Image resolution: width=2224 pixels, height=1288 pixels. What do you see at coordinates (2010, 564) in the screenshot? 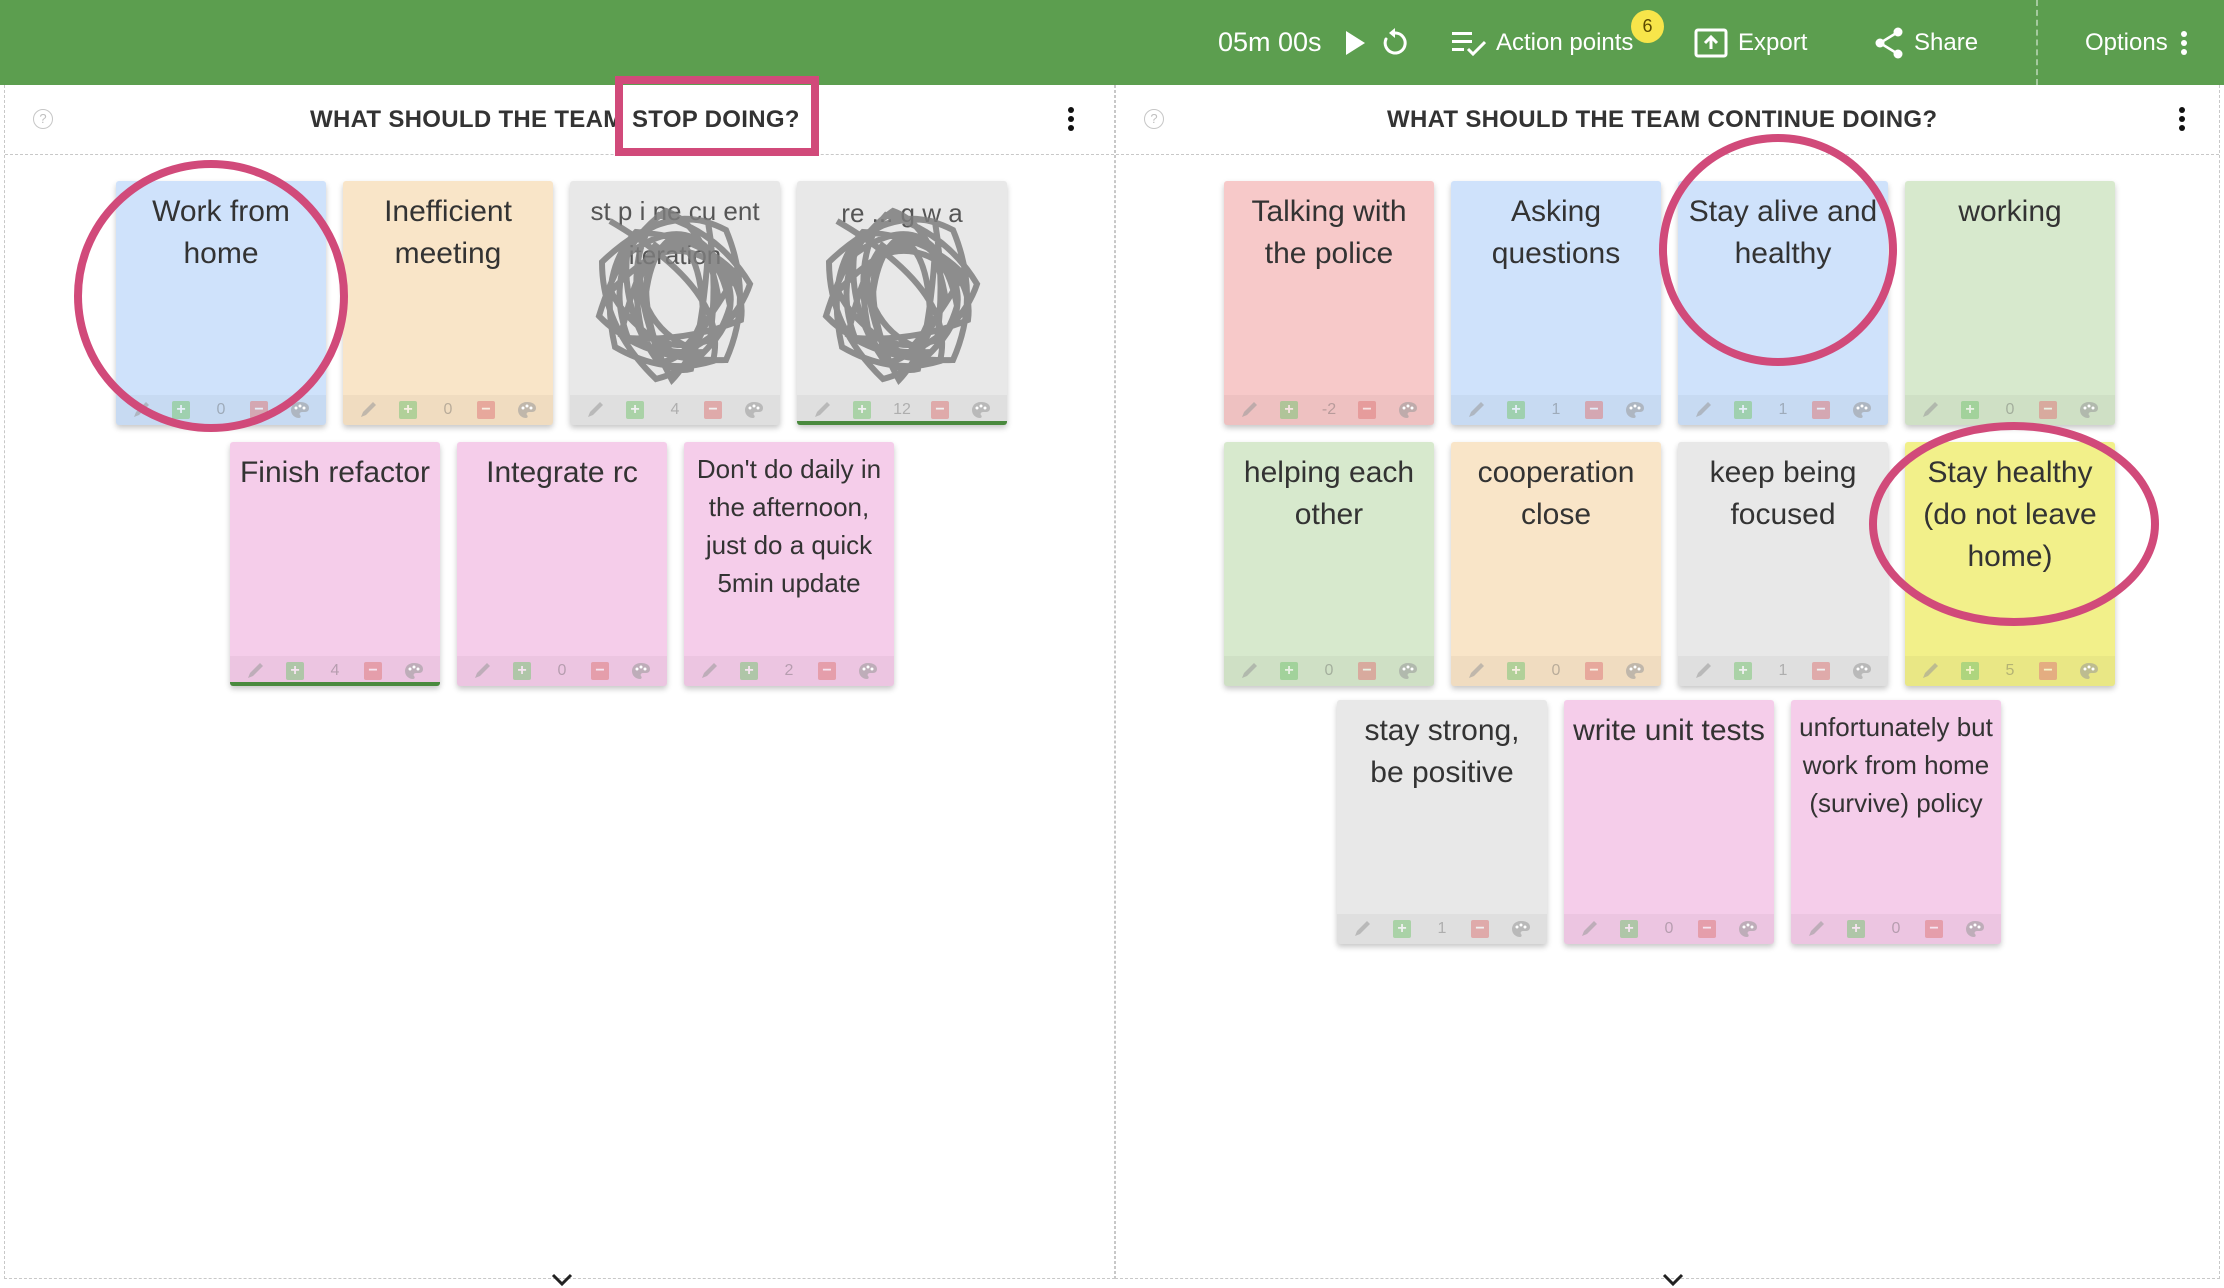
I see `sticky-card: Stay healthy (do not leave home) +5 −` at bounding box center [2010, 564].